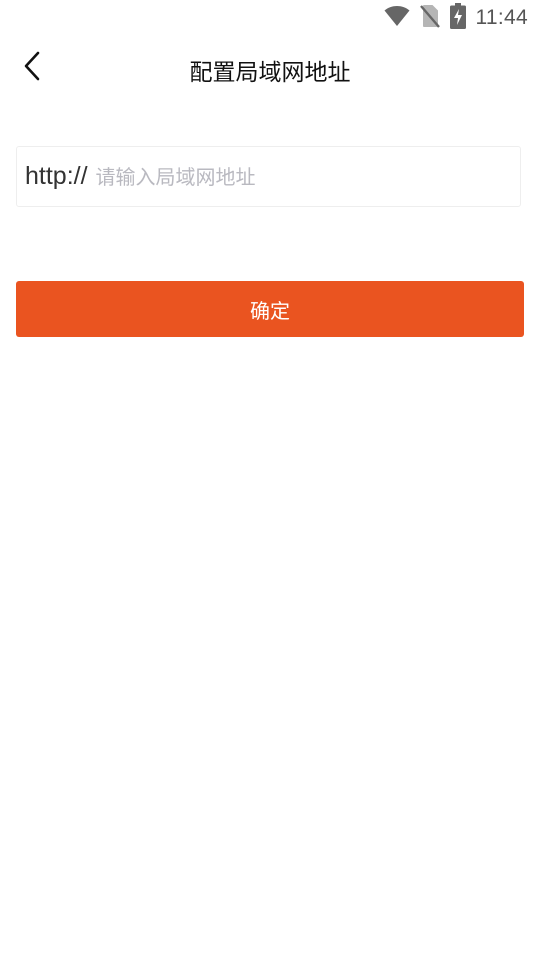 The width and height of the screenshot is (540, 960). I want to click on no-sim-icon, so click(429, 18).